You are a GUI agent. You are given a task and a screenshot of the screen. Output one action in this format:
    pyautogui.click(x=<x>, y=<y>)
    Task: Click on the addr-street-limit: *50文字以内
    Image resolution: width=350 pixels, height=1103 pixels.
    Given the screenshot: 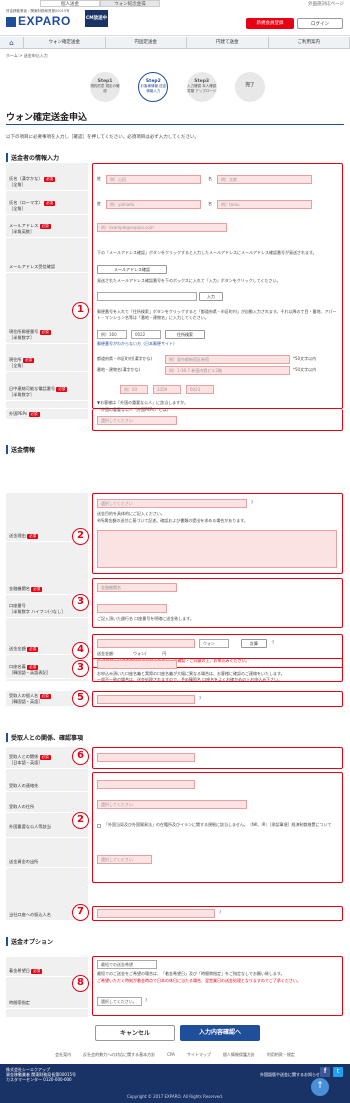 What is the action you would take?
    pyautogui.click(x=305, y=369)
    